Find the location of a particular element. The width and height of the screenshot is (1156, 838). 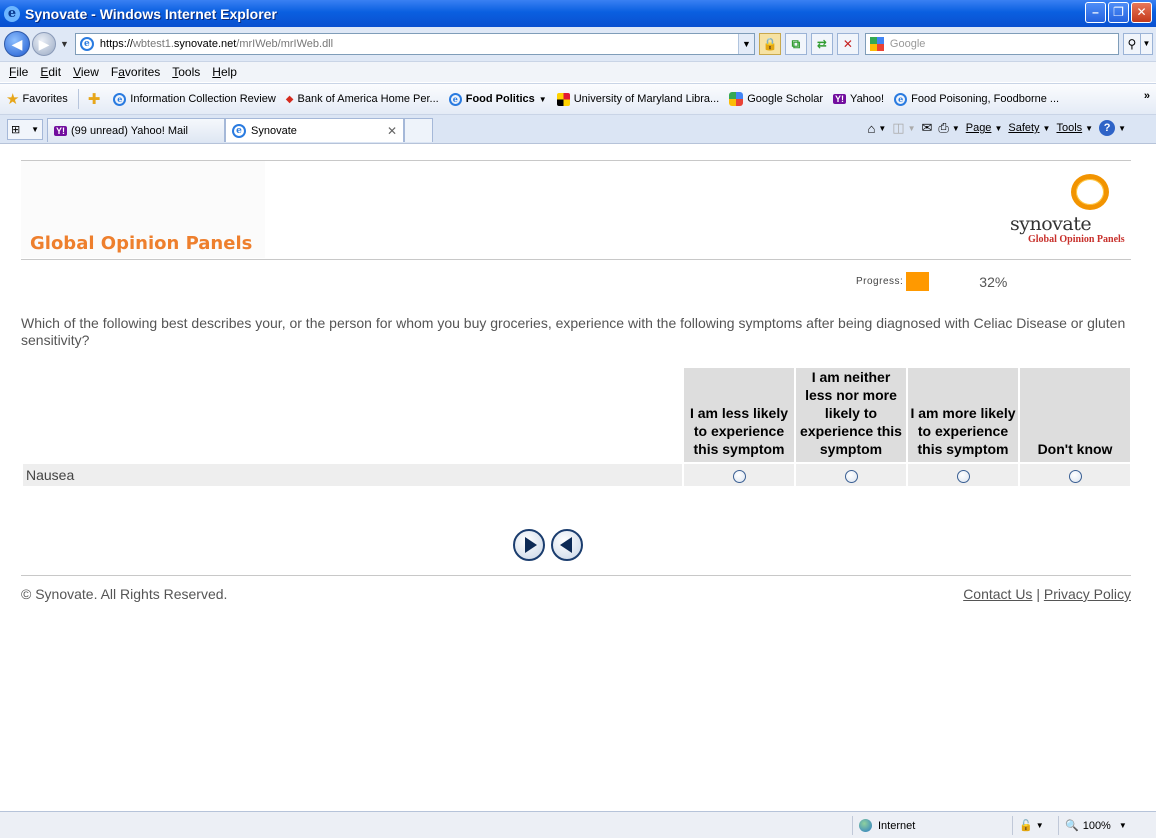

fav-label: Food Politics is located at coordinates (500, 99).